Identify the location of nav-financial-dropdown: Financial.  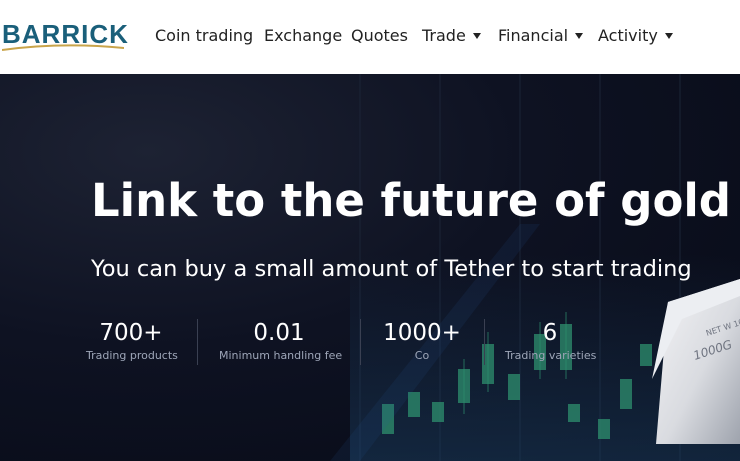
(541, 35).